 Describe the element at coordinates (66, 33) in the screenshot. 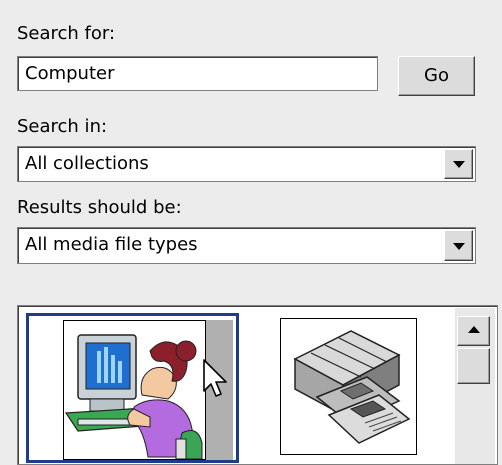

I see `search-for-label: Search for:` at that location.